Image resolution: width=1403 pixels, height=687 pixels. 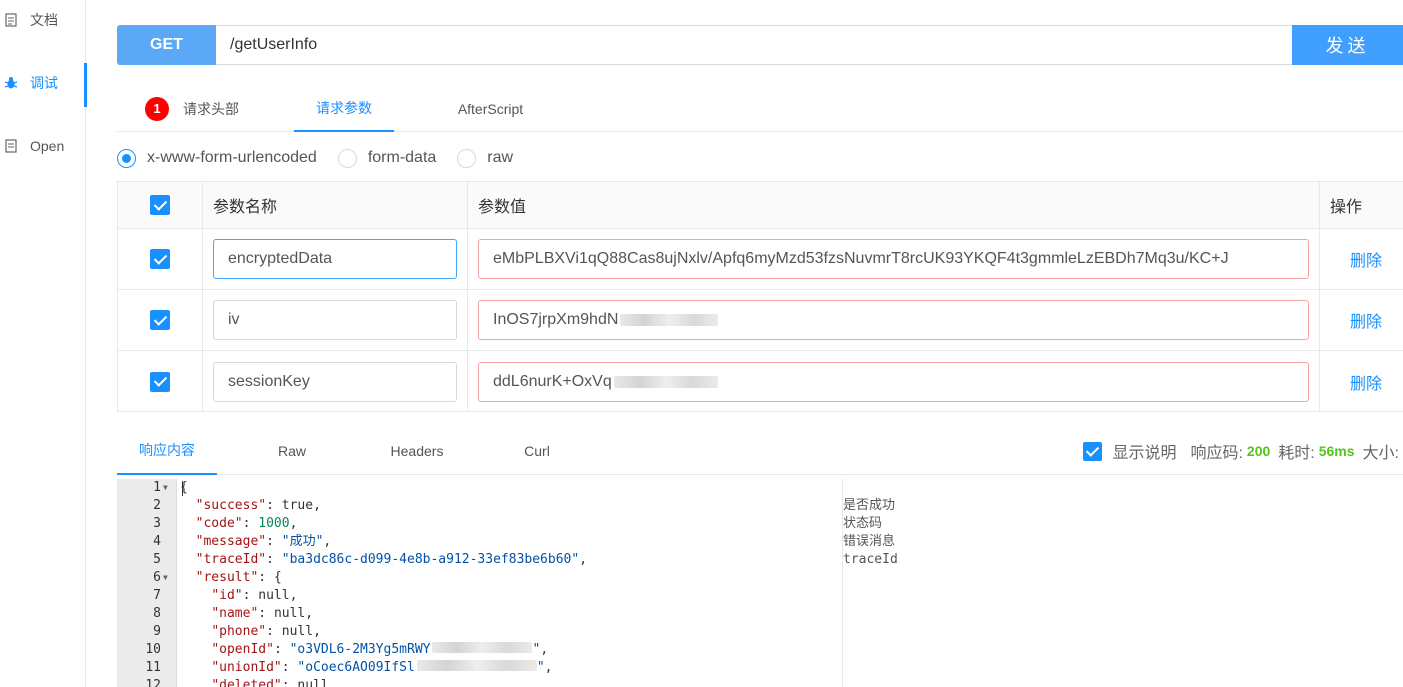 What do you see at coordinates (157, 613) in the screenshot?
I see `line-number: 8` at bounding box center [157, 613].